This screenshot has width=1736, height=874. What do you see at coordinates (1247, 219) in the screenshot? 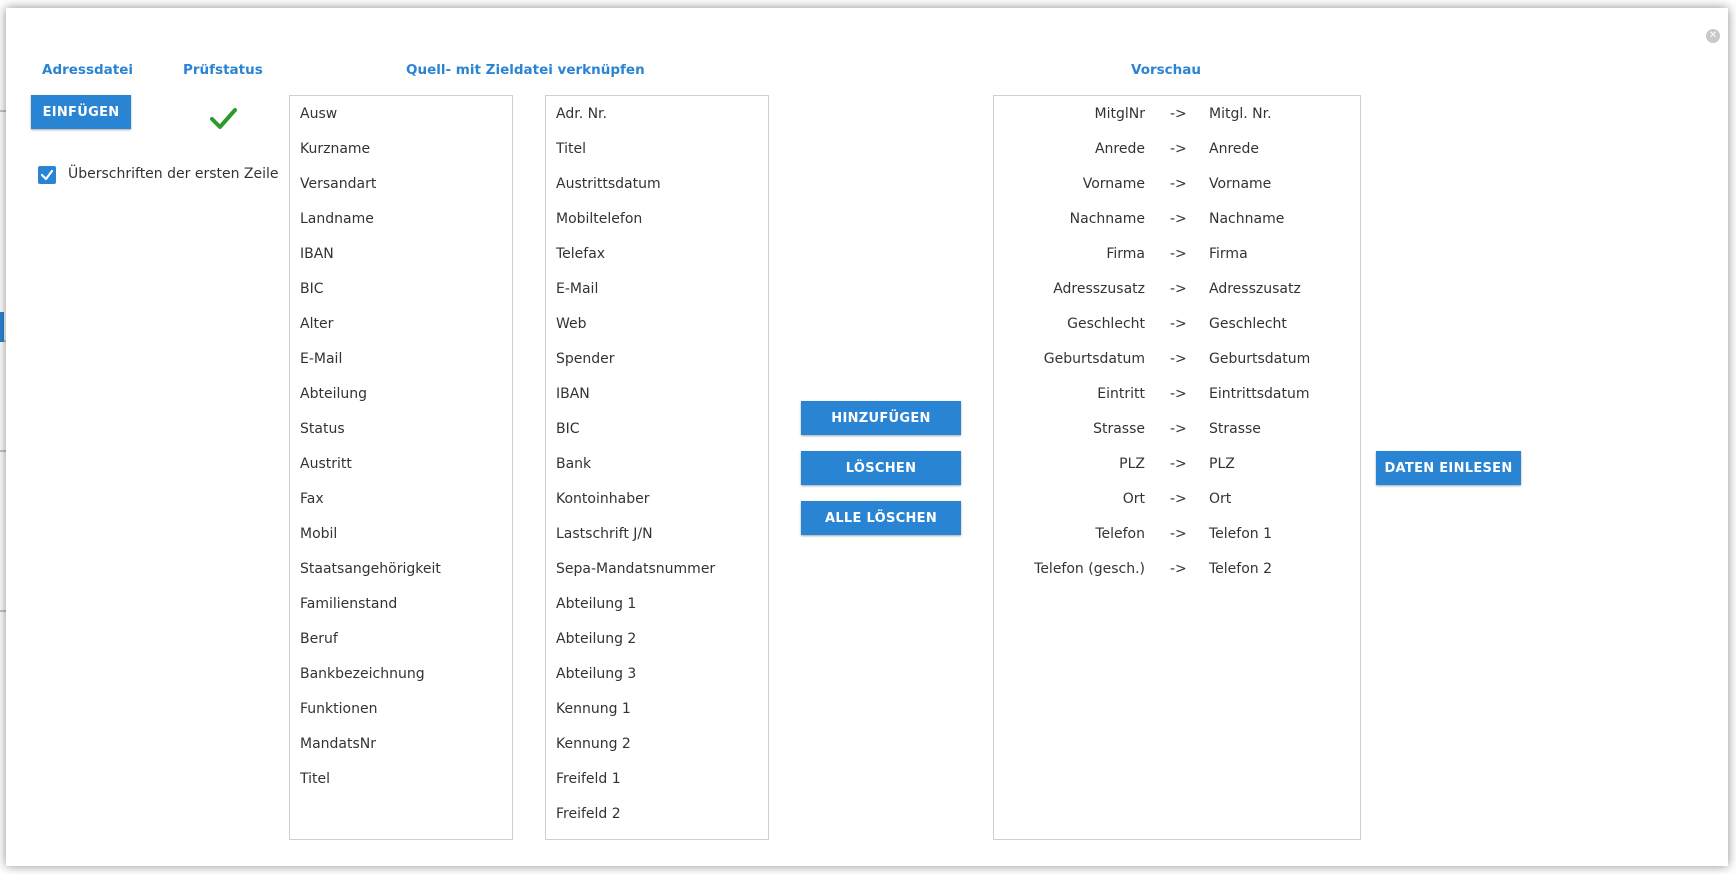
I see `preview-target-field: Nachname` at bounding box center [1247, 219].